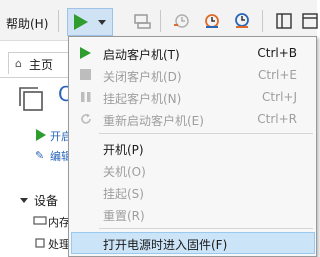 Image resolution: width=320 pixels, height=257 pixels. What do you see at coordinates (86, 97) in the screenshot?
I see `pause-icon` at bounding box center [86, 97].